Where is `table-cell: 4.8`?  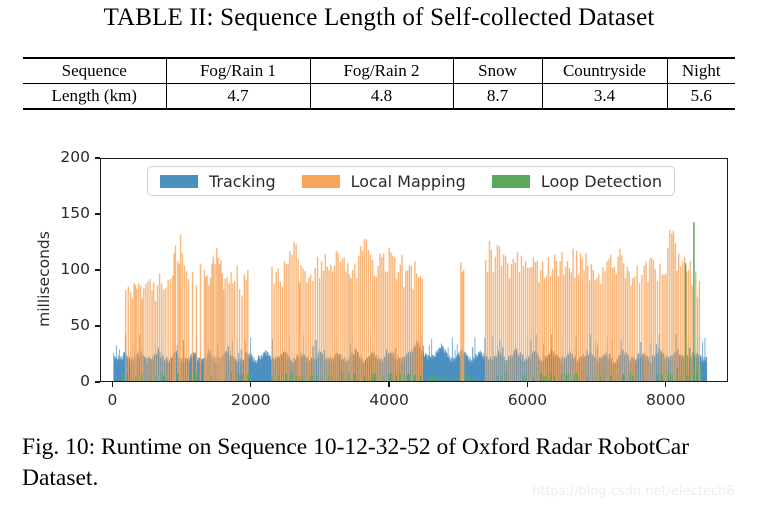
table-cell: 4.8 is located at coordinates (381, 96).